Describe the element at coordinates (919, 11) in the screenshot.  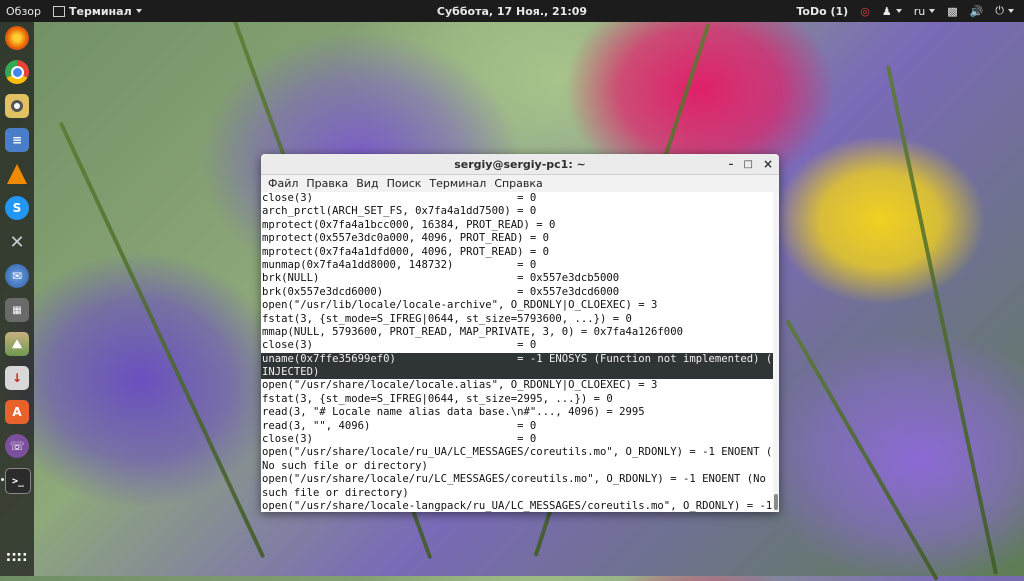
I see `language-label: ru` at that location.